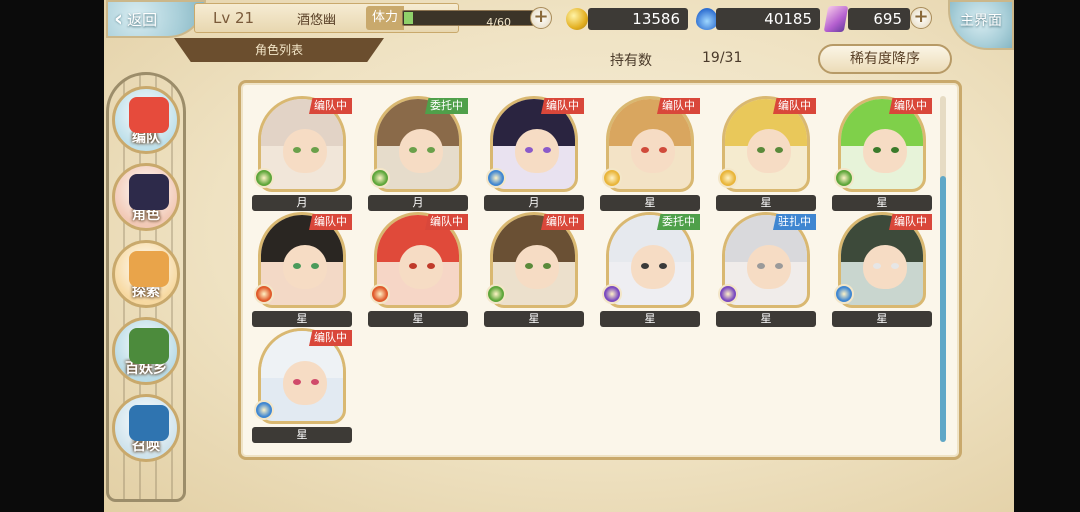 The image size is (1080, 512). Describe the element at coordinates (678, 222) in the screenshot. I see `status-badge: 委托中` at that location.